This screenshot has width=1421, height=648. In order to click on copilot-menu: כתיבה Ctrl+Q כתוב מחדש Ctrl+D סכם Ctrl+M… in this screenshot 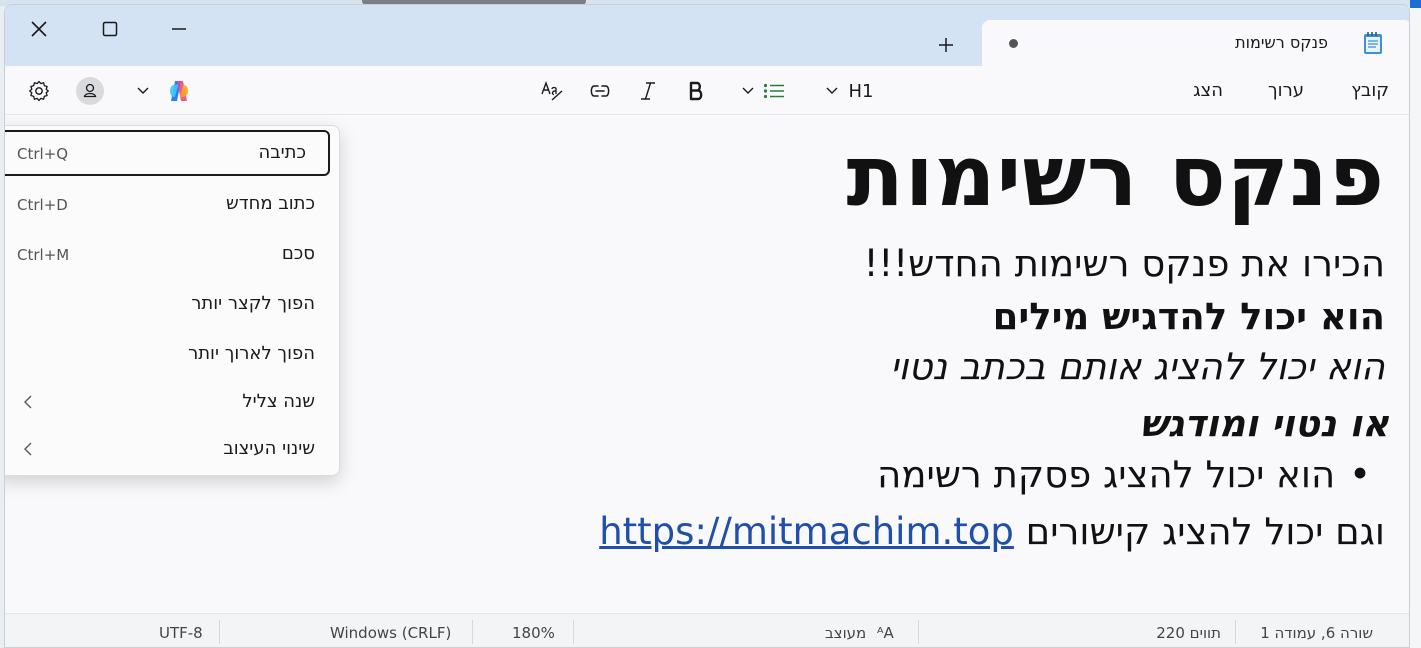, I will do `click(172, 300)`.